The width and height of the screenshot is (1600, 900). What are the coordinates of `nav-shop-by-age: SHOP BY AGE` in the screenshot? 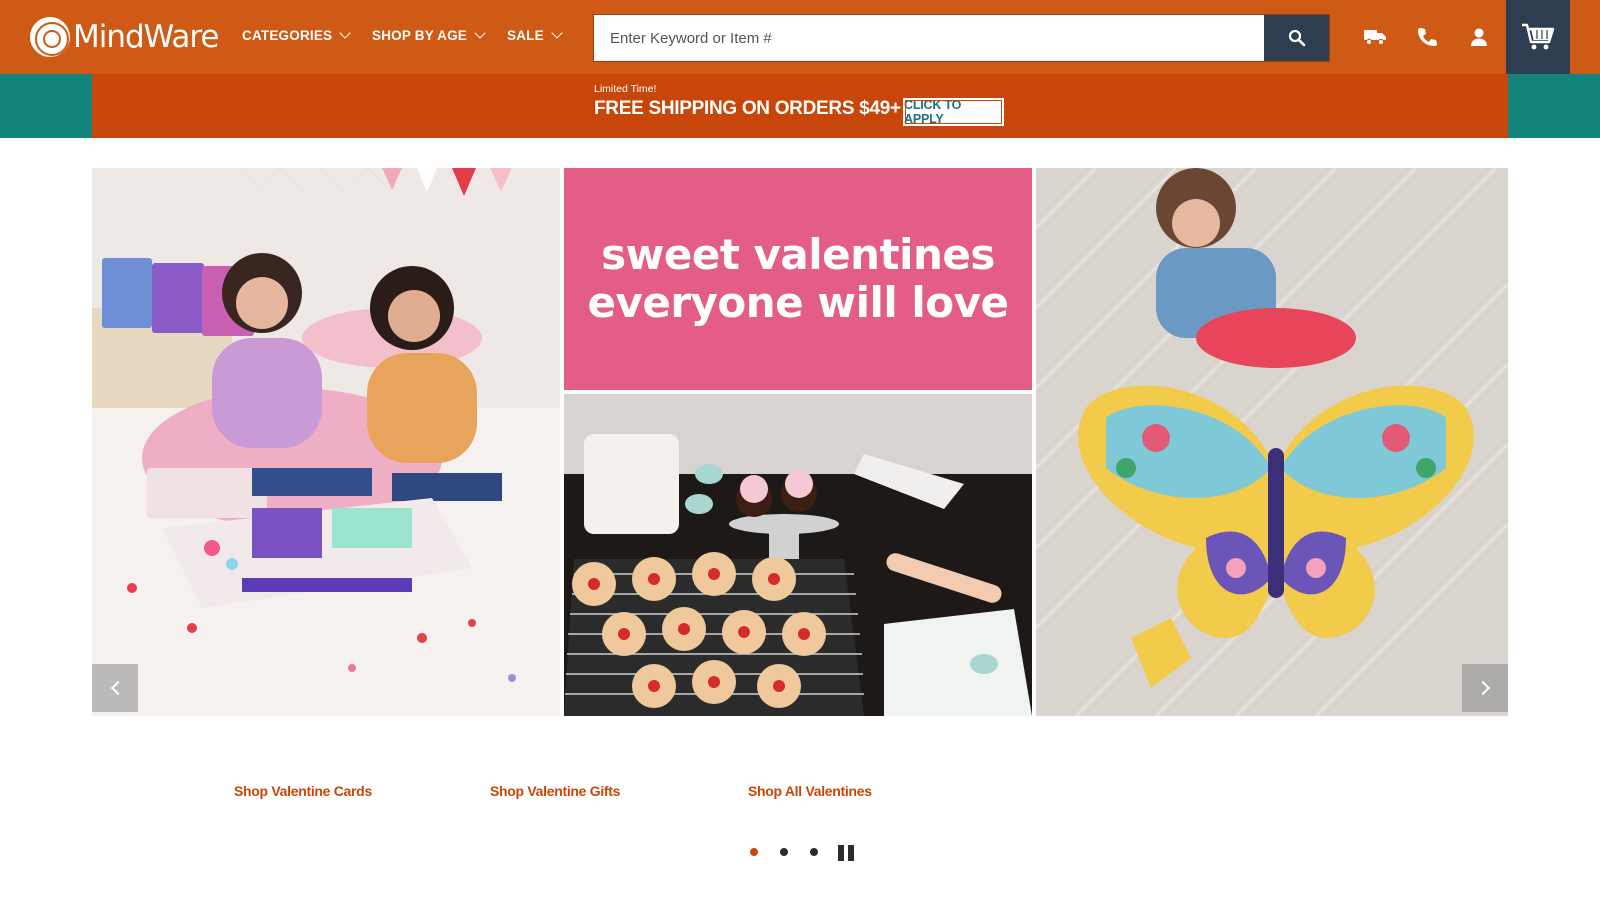 It's located at (429, 35).